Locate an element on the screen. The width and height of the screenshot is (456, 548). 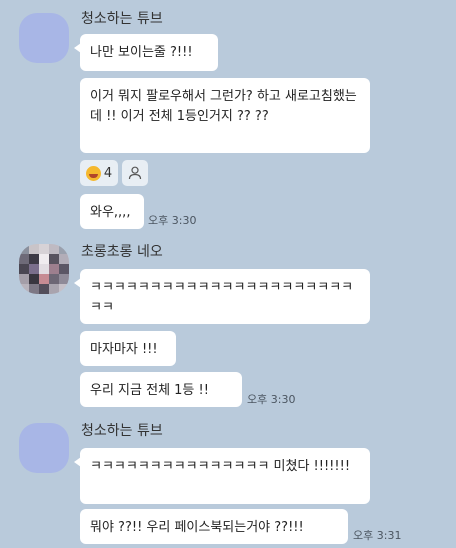
sender-name: 초롱초롱 네오 is located at coordinates (122, 252).